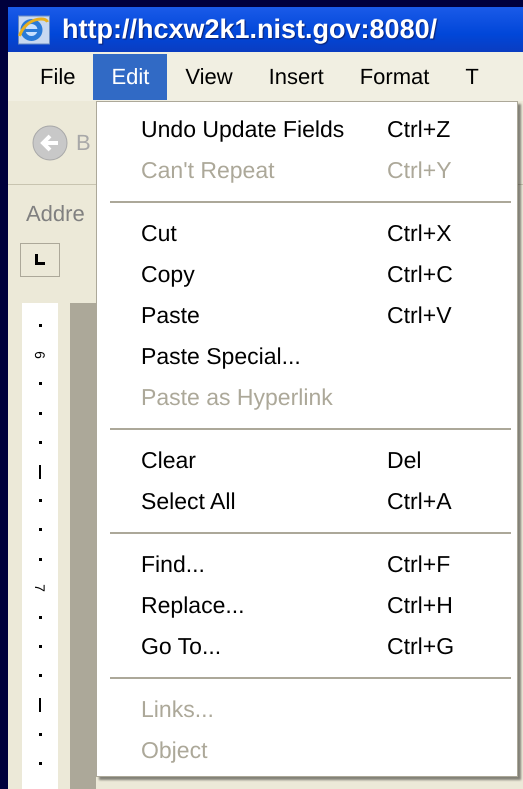 The image size is (523, 789). Describe the element at coordinates (237, 397) in the screenshot. I see `menu-entry-label: Paste as Hyperlink` at that location.